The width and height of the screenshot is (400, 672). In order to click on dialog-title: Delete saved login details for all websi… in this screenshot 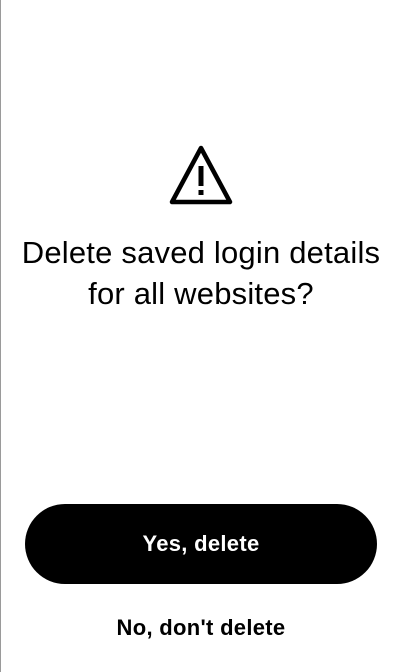, I will do `click(201, 273)`.